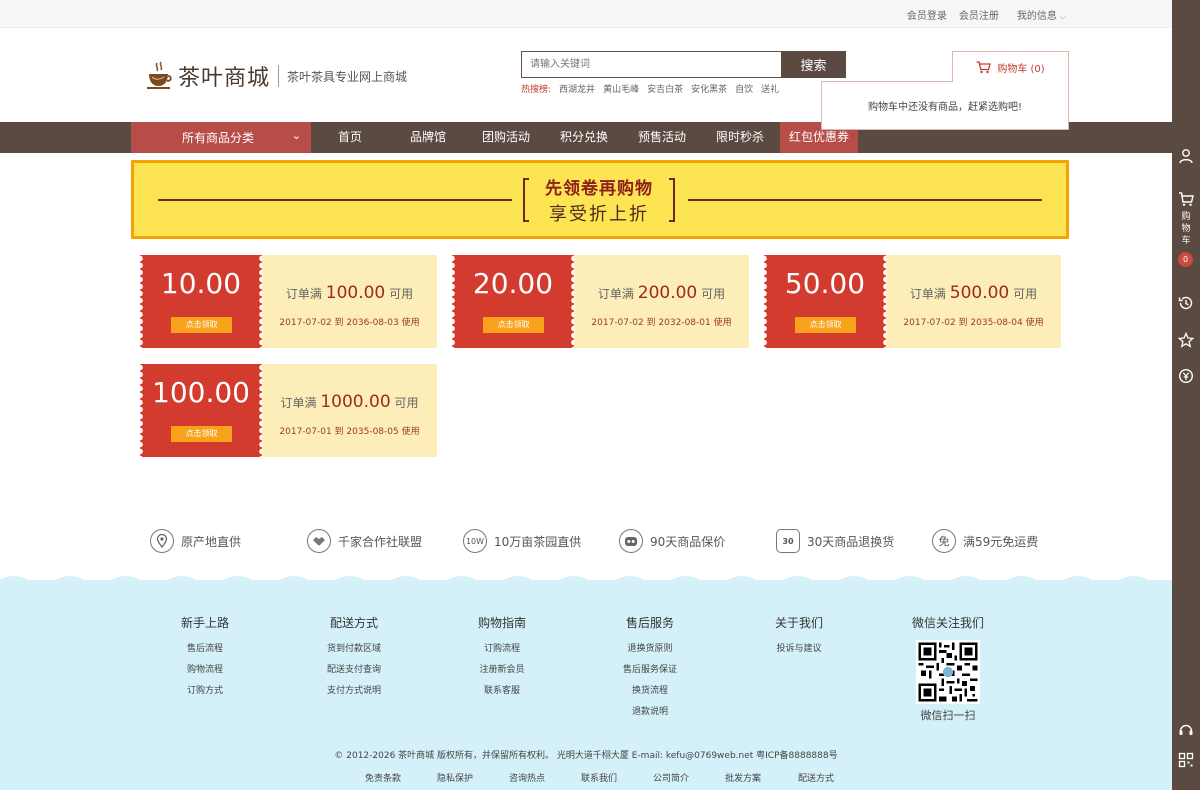 The width and height of the screenshot is (1200, 790). What do you see at coordinates (1186, 376) in the screenshot?
I see `coupon-yen-icon` at bounding box center [1186, 376].